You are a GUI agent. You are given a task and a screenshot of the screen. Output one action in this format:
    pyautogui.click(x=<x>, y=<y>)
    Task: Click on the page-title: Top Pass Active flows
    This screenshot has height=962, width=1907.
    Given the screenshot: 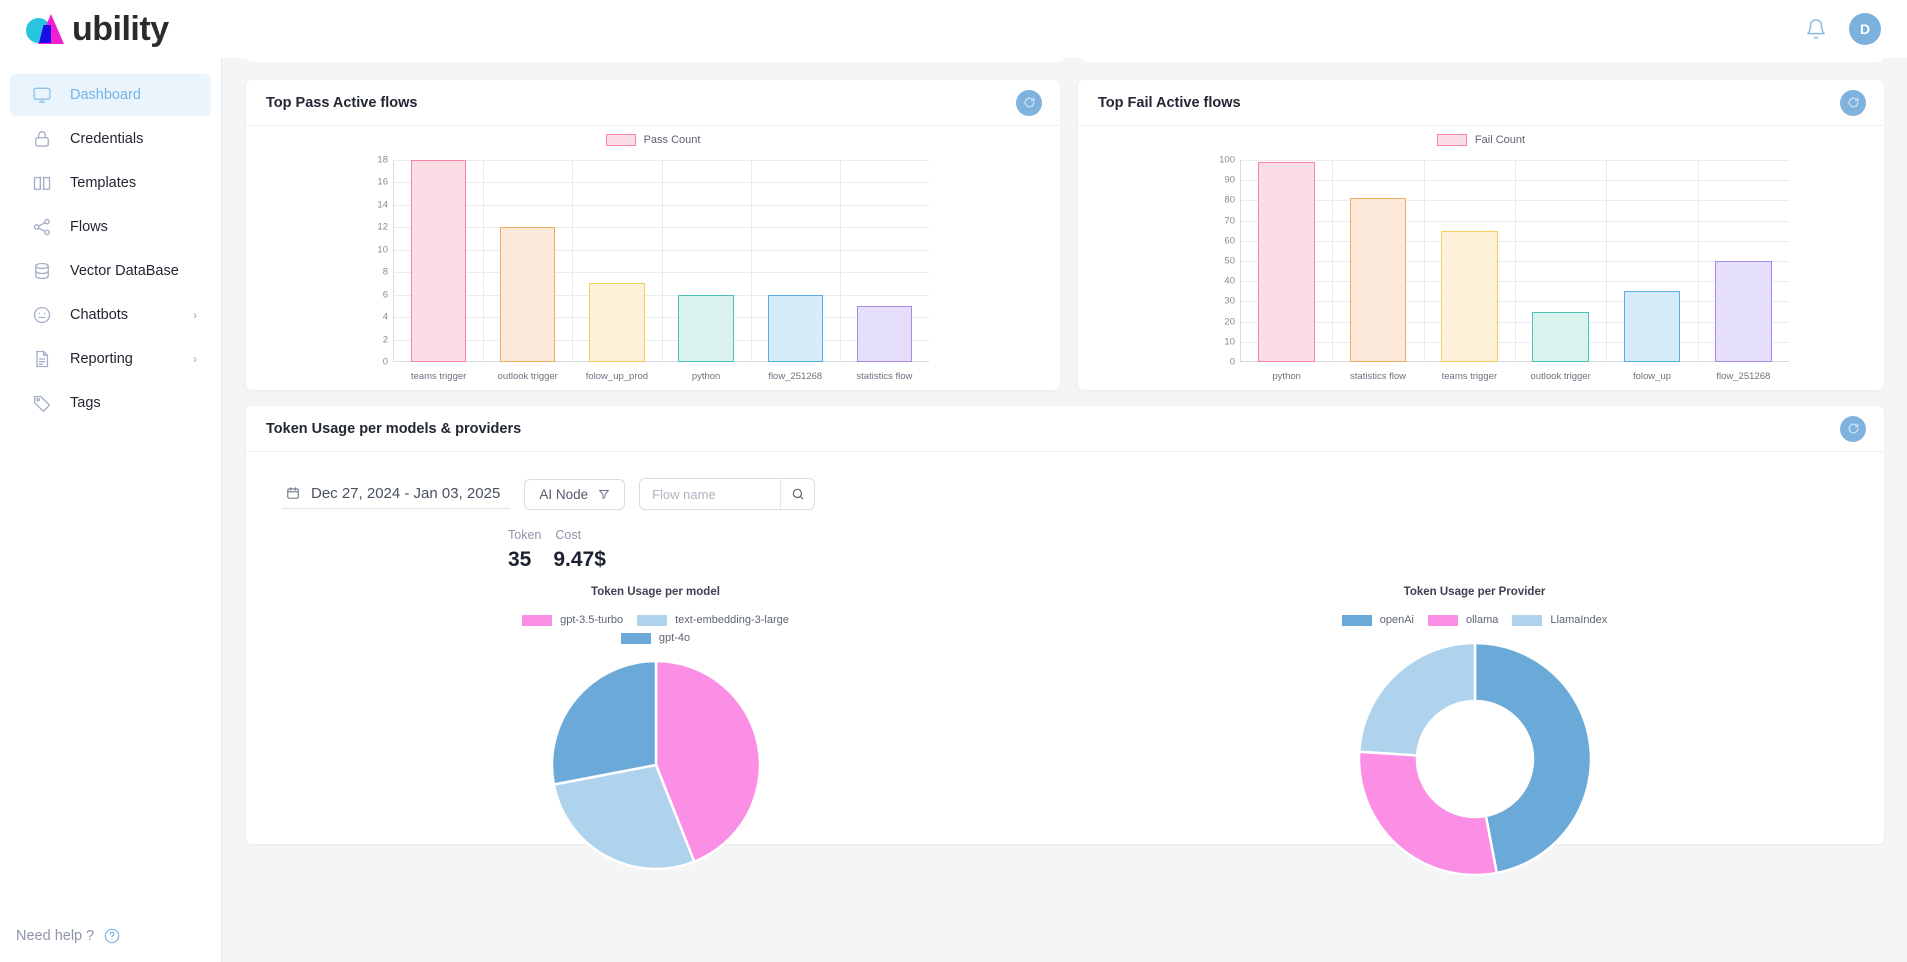 What is the action you would take?
    pyautogui.click(x=342, y=102)
    